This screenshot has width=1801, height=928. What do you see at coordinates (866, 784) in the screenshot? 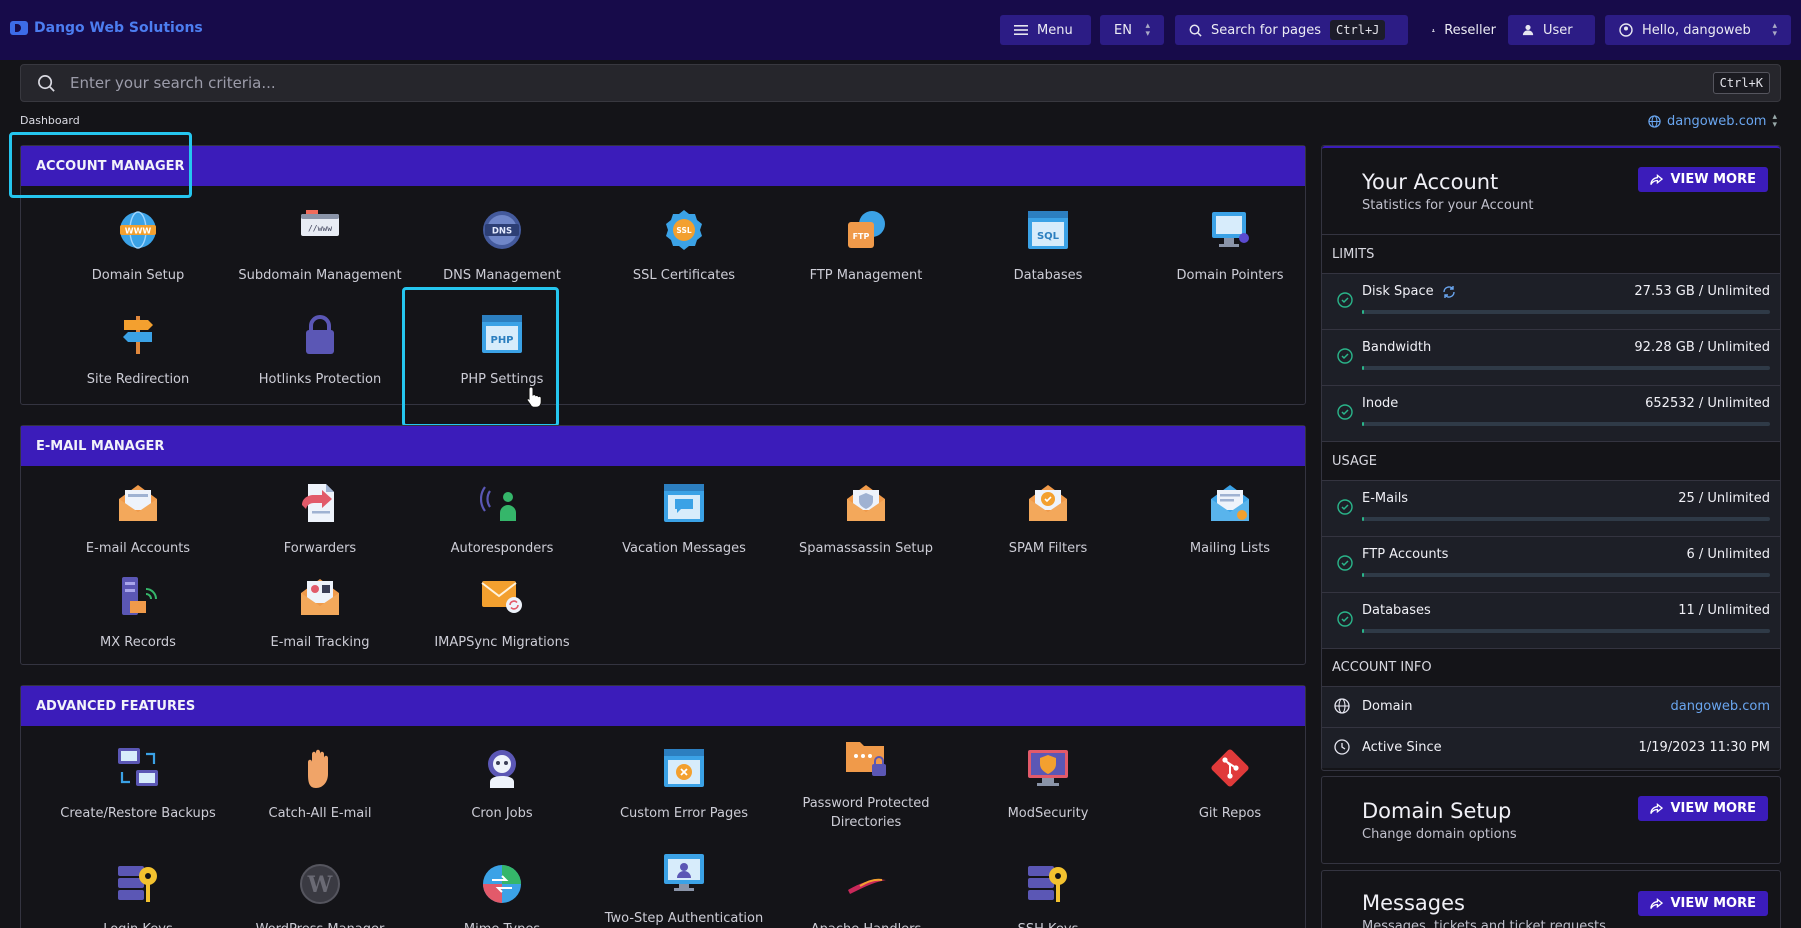
I see `tile-password-protected-directories: Password Protected Directories` at bounding box center [866, 784].